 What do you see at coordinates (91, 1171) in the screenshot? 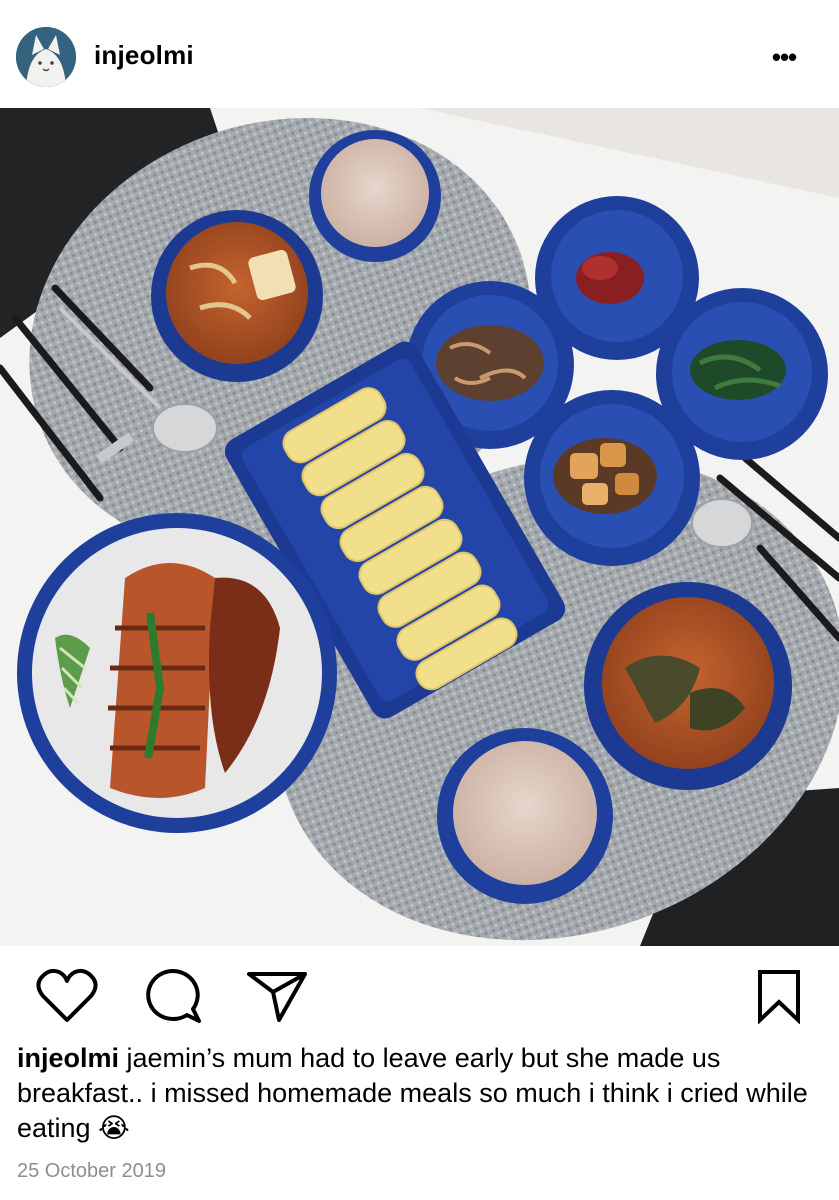
I see `post-date: 25 October 2019` at bounding box center [91, 1171].